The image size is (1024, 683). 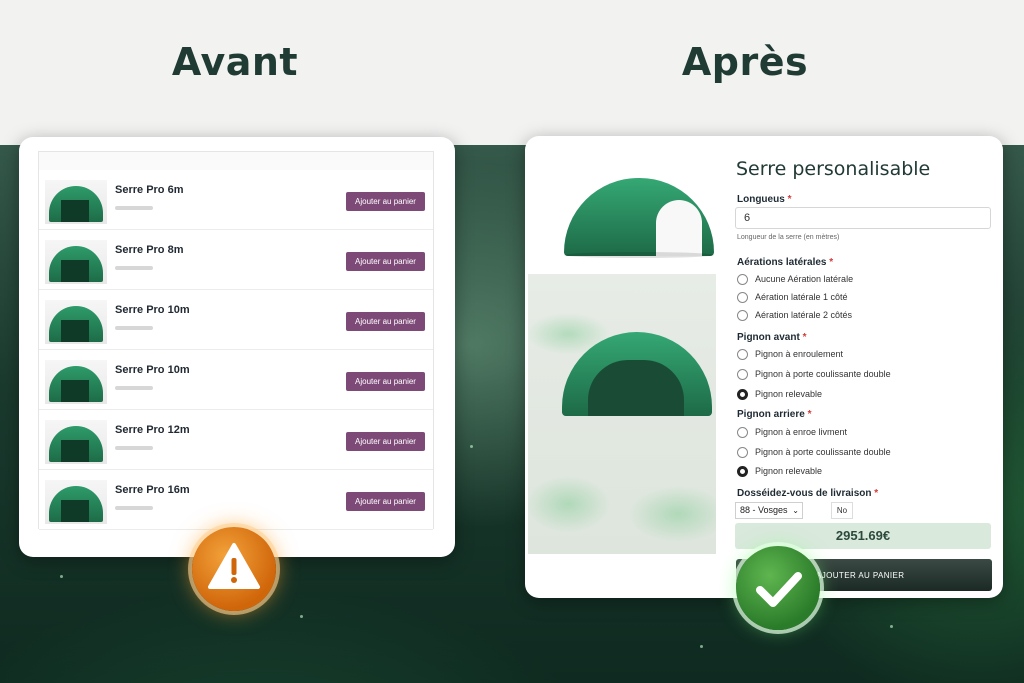 What do you see at coordinates (152, 490) in the screenshot?
I see `product-name: Serre Pro 16m` at bounding box center [152, 490].